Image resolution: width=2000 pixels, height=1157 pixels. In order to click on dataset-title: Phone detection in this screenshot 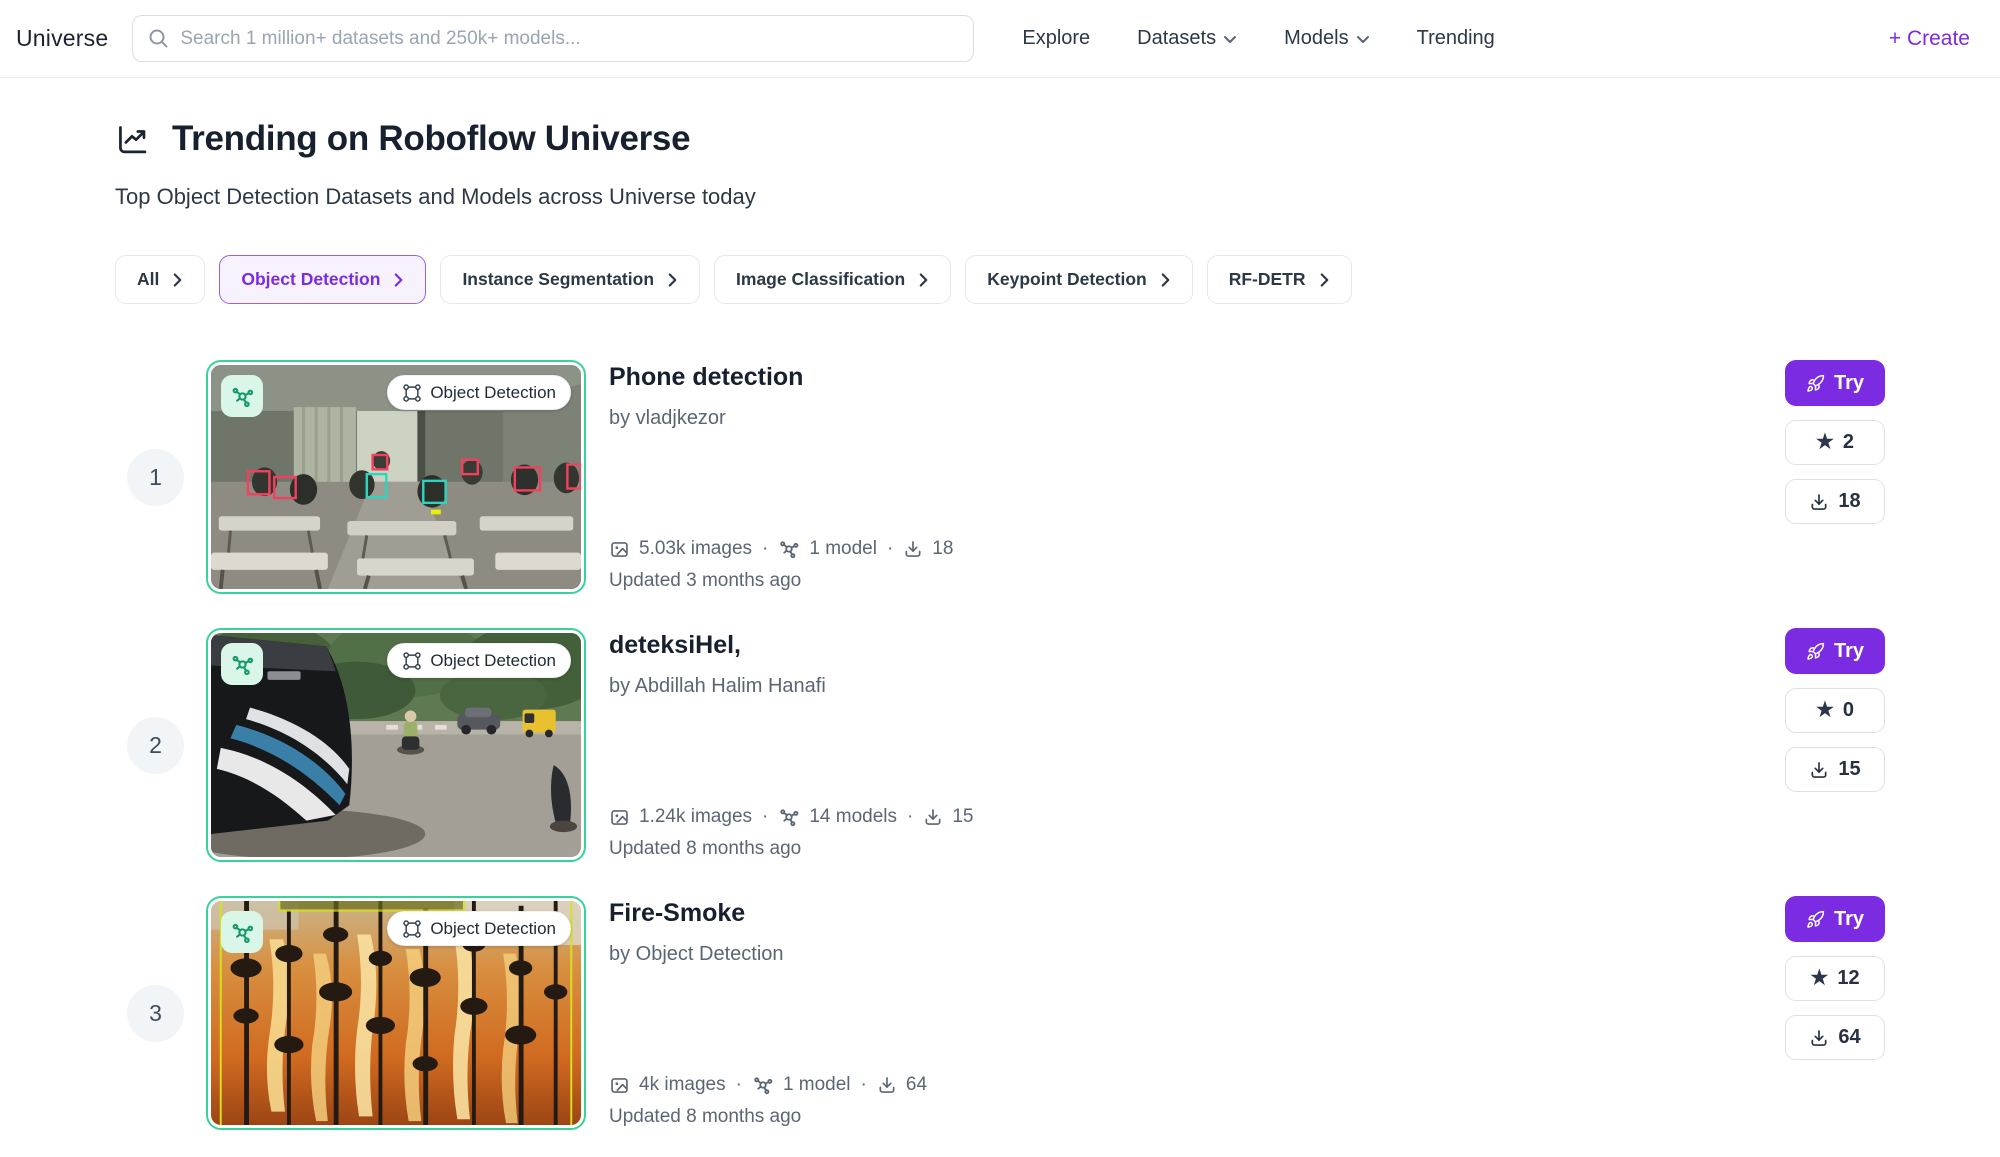, I will do `click(1187, 377)`.